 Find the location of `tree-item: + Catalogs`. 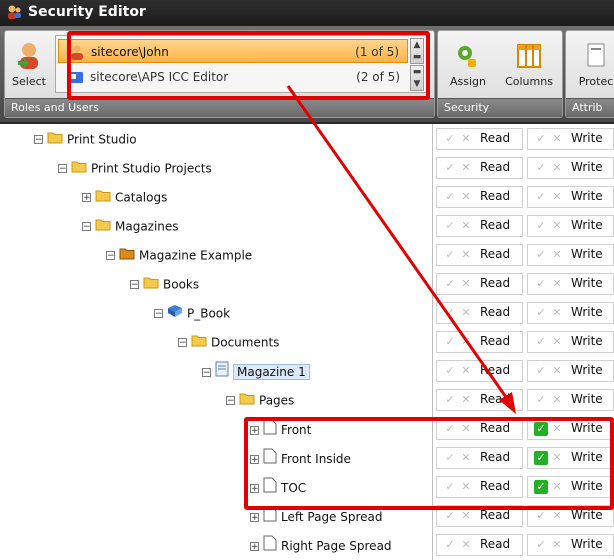

tree-item: + Catalogs is located at coordinates (124, 197).